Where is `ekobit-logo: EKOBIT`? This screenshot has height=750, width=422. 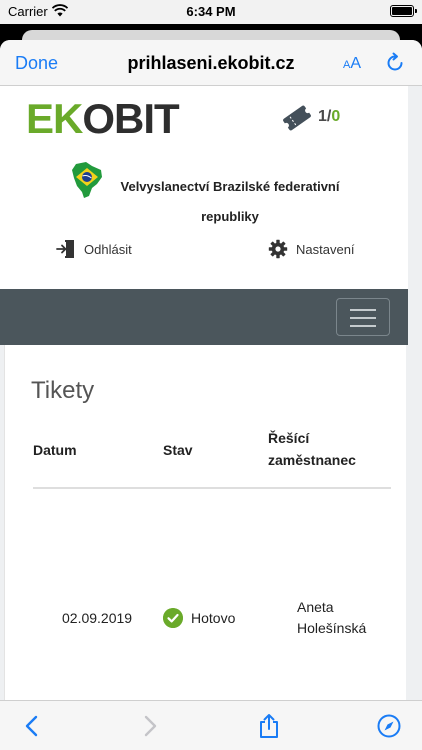 ekobit-logo: EKOBIT is located at coordinates (109, 119).